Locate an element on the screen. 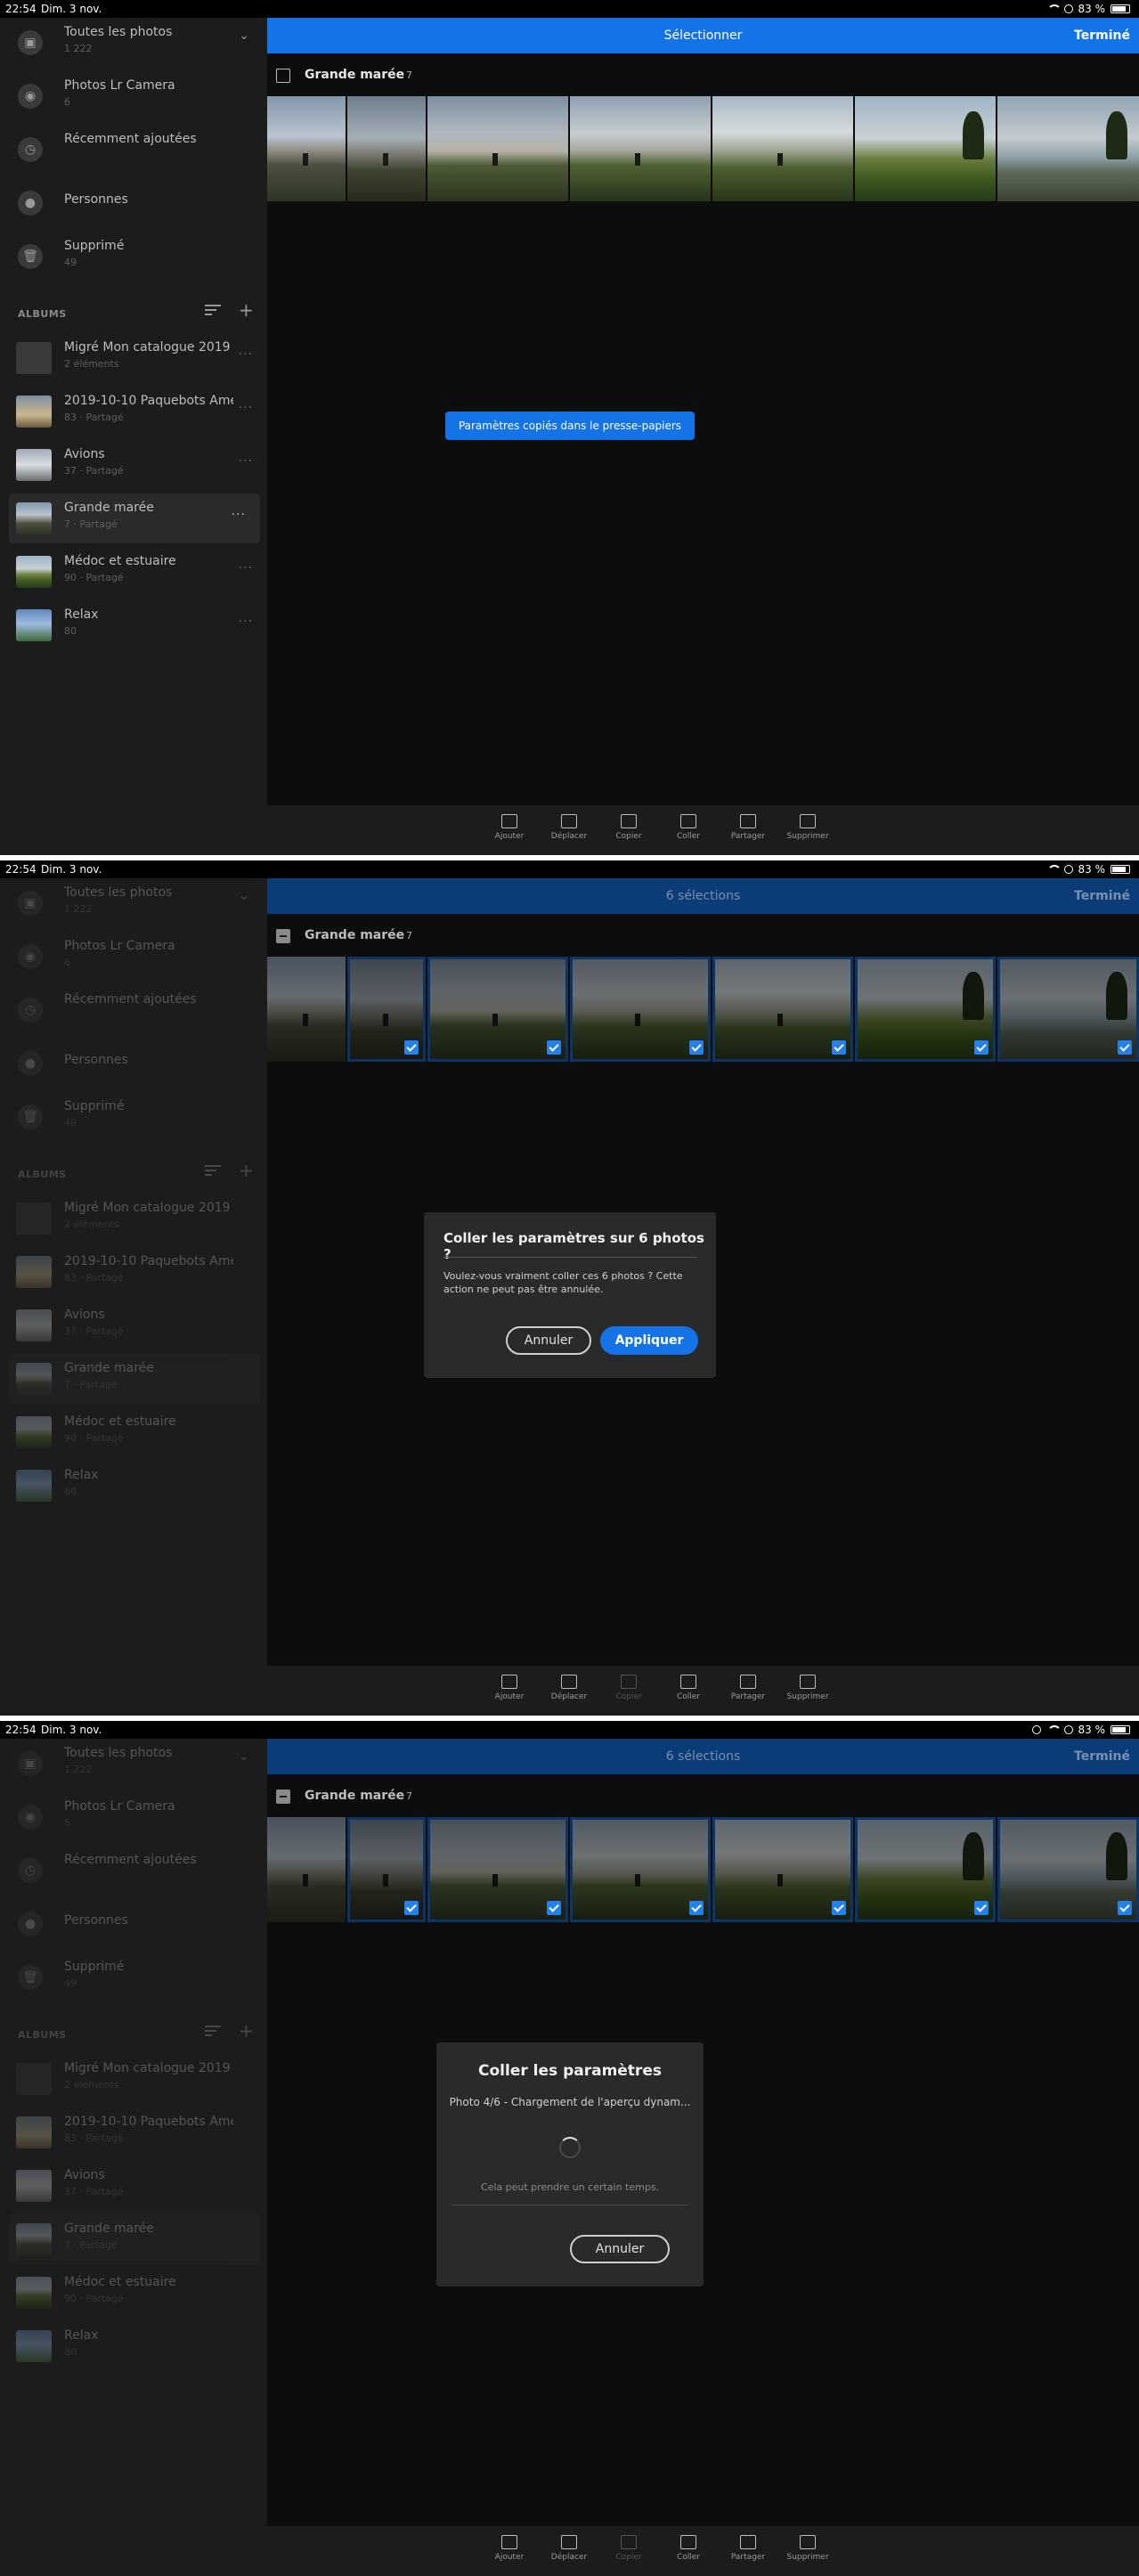  sidebar-album-relax: Relax 80 is located at coordinates (133, 2346).